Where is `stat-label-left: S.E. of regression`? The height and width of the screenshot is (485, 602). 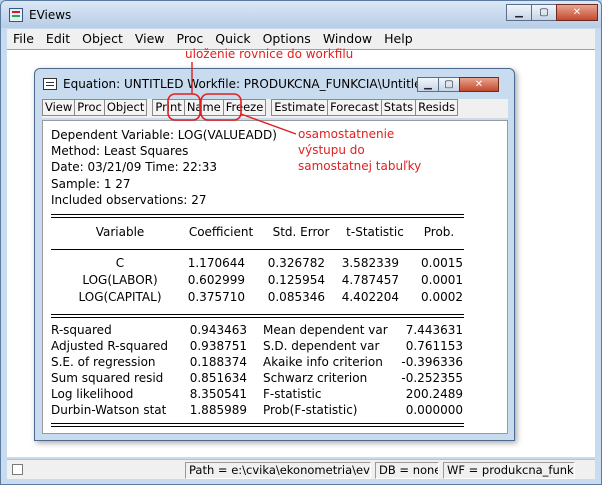 stat-label-left: S.E. of regression is located at coordinates (103, 362).